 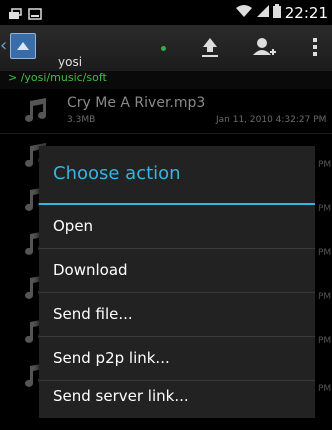 What do you see at coordinates (210, 49) in the screenshot?
I see `upload-icon` at bounding box center [210, 49].